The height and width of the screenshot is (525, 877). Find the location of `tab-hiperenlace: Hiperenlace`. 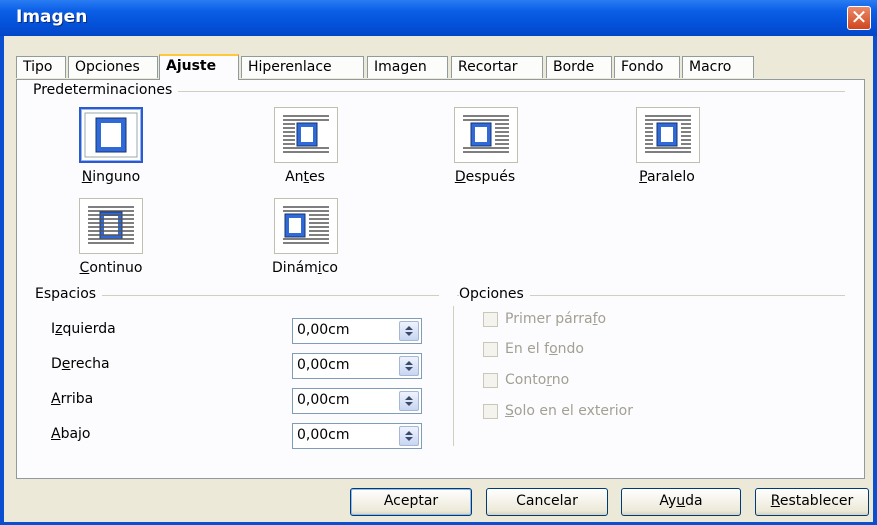

tab-hiperenlace: Hiperenlace is located at coordinates (302, 67).